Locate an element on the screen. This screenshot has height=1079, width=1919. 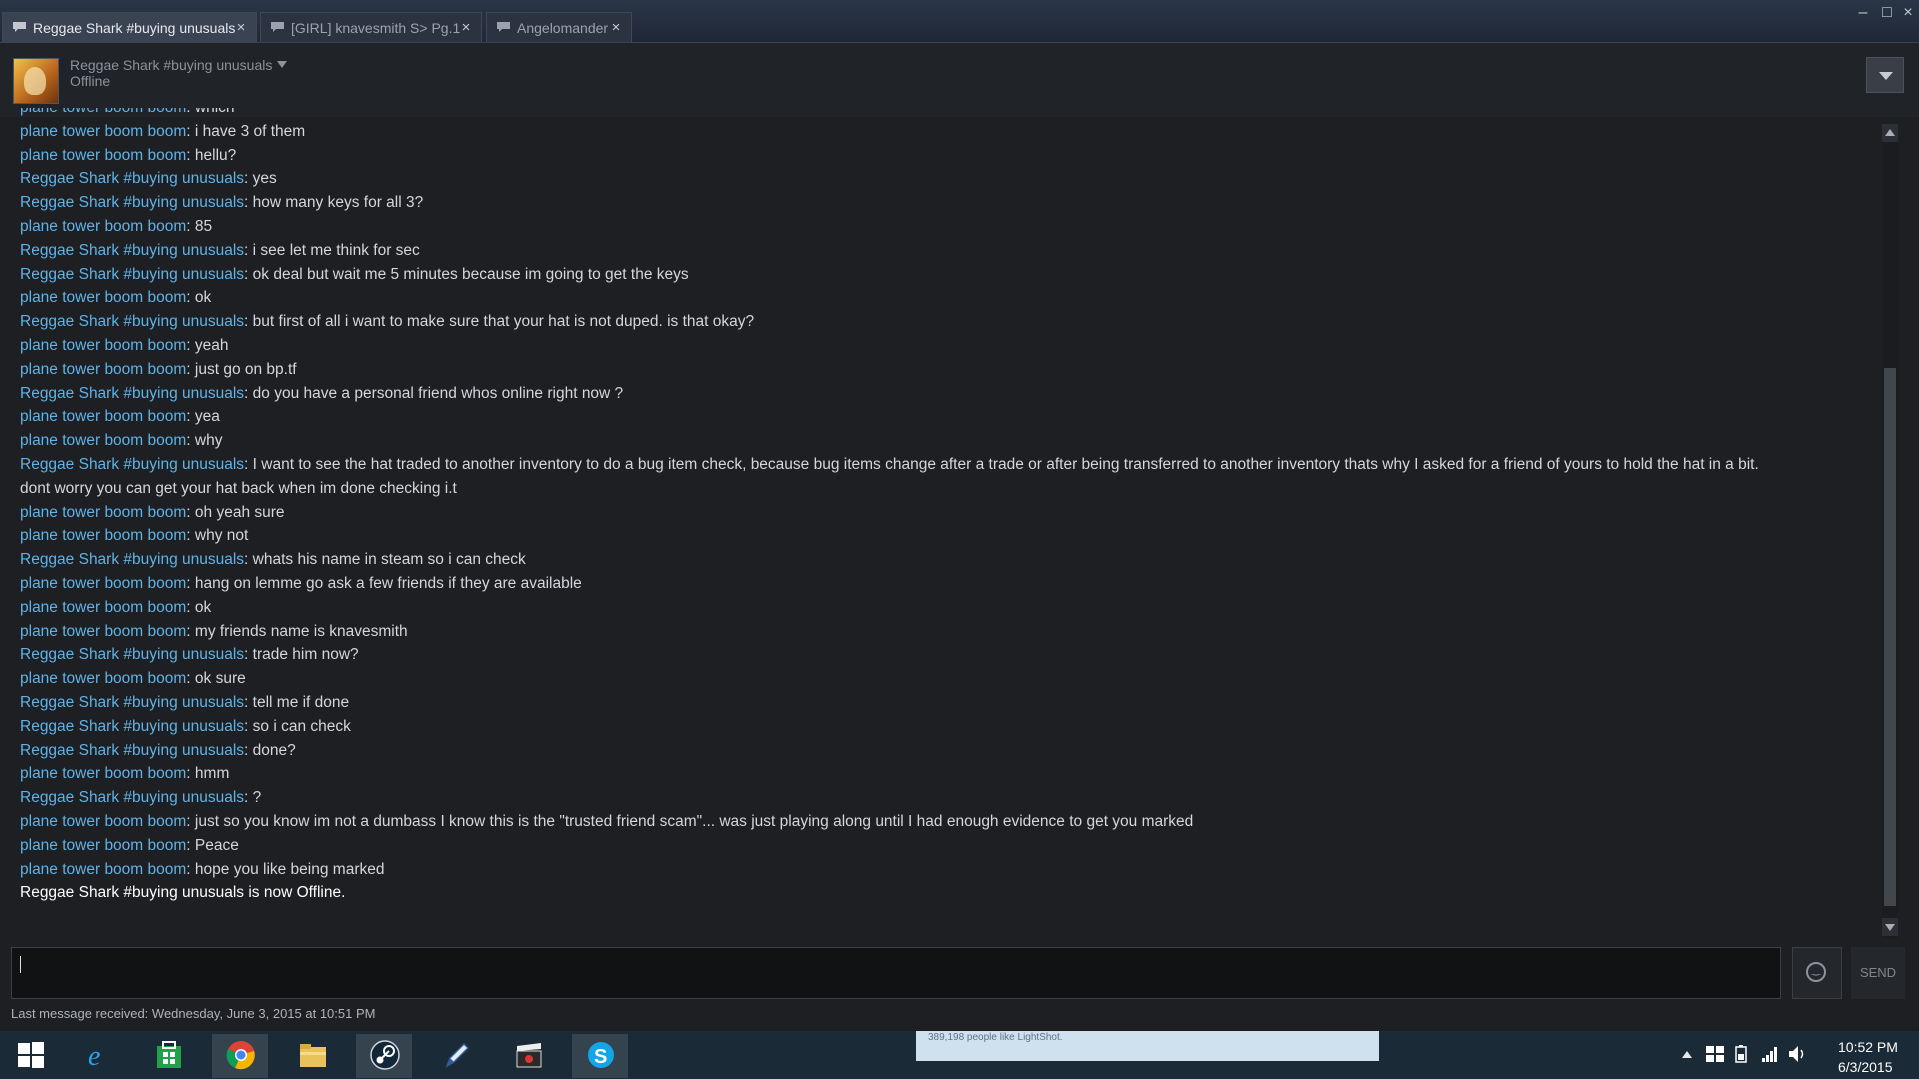
tab-angelomander: Angelomander × is located at coordinates (559, 27).